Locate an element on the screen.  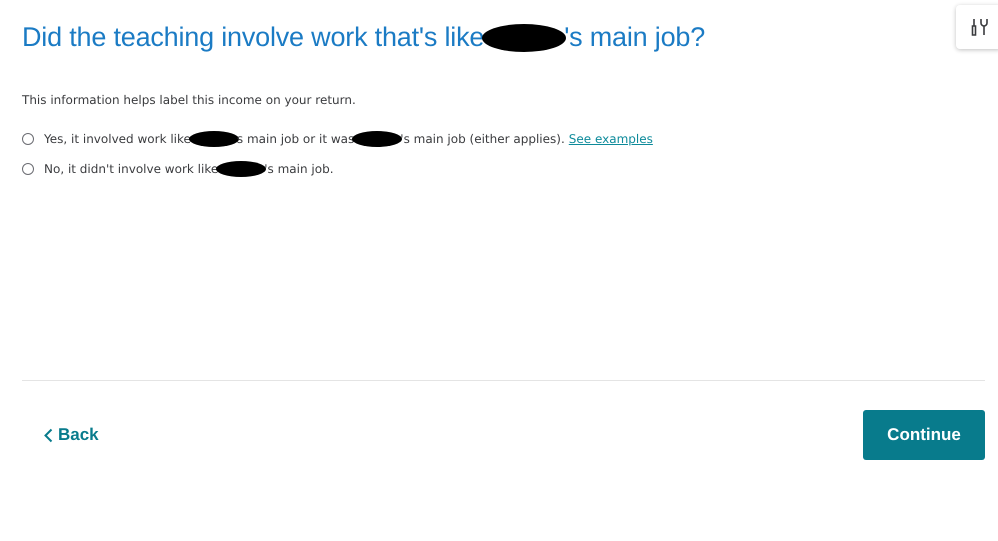
back-button: Back is located at coordinates (71, 435).